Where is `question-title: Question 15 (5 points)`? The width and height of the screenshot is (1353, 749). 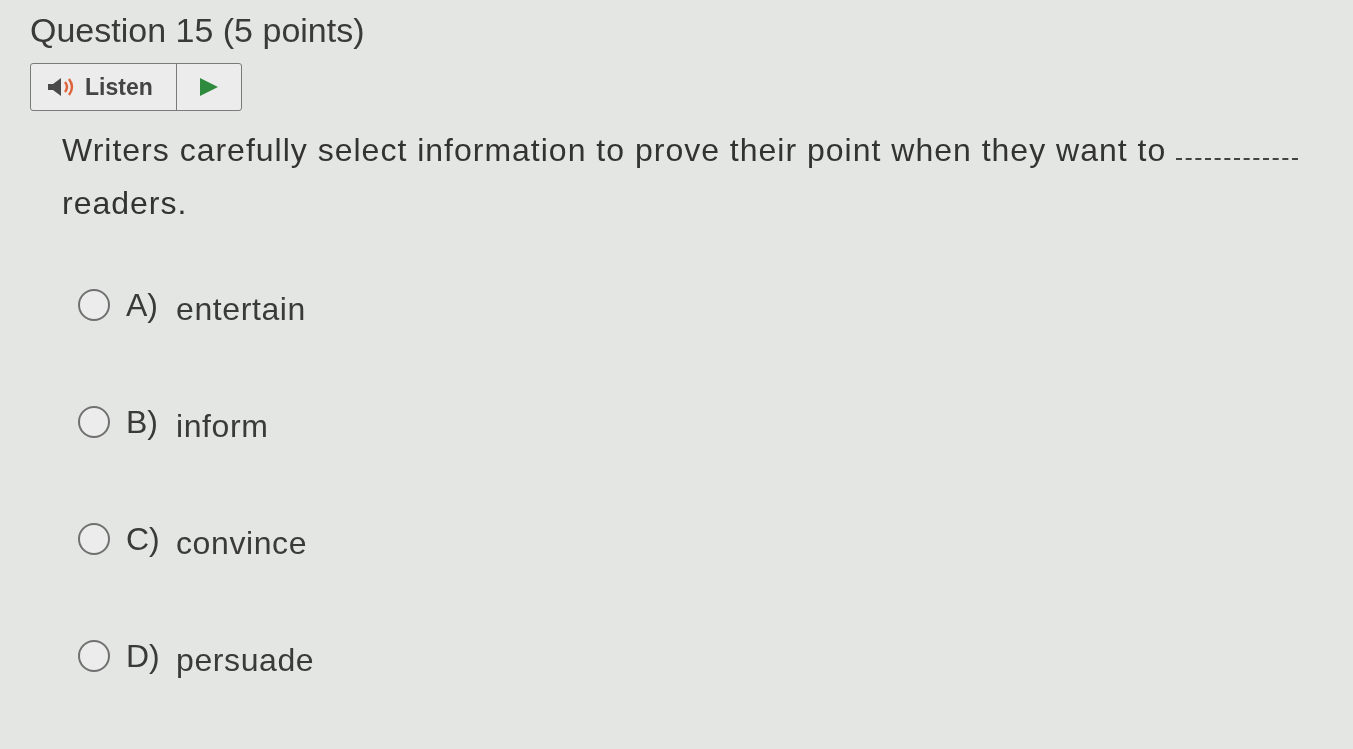
question-title: Question 15 (5 points) is located at coordinates (197, 30).